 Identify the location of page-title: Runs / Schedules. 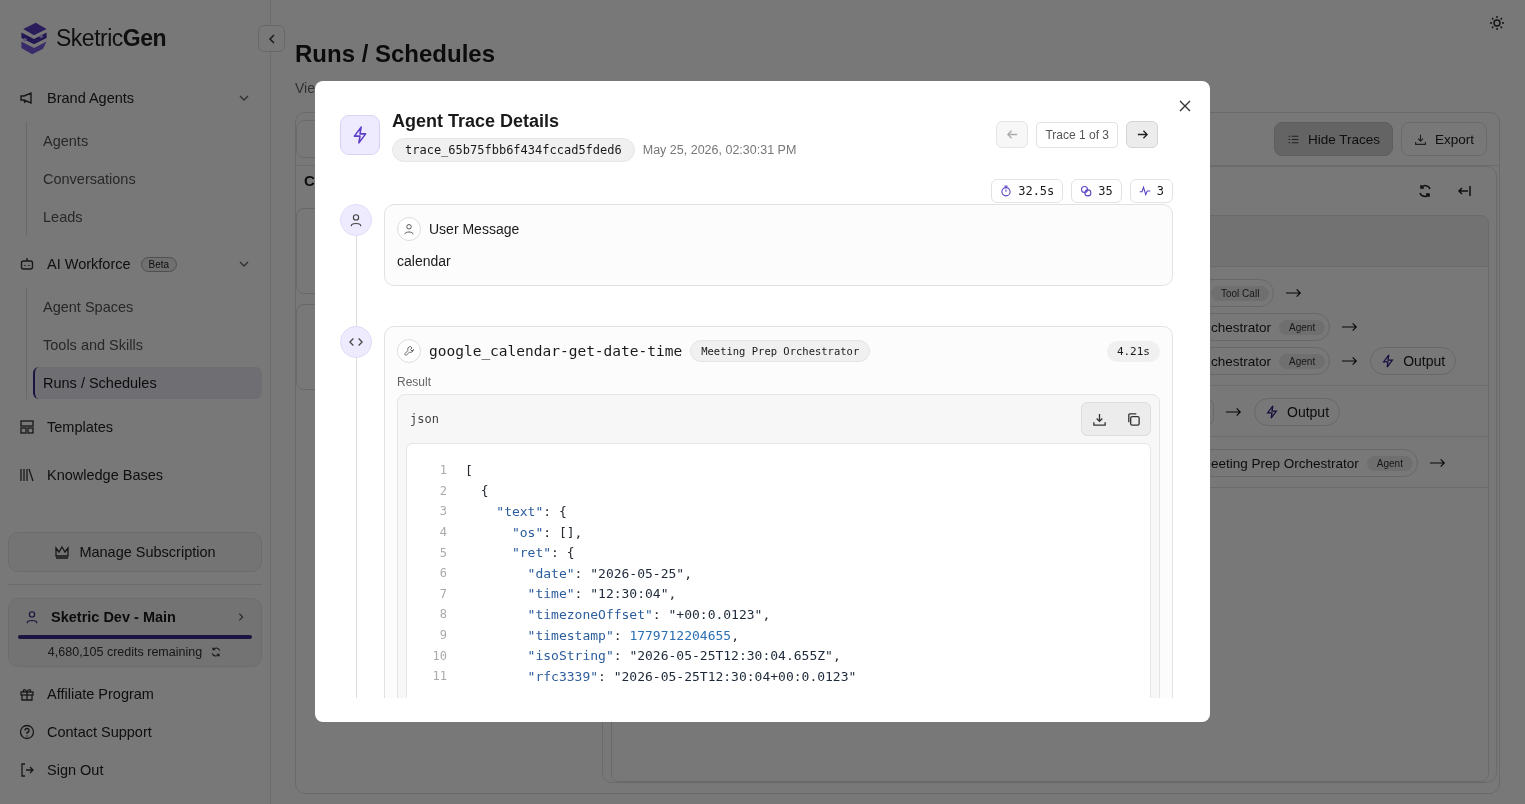
(396, 54).